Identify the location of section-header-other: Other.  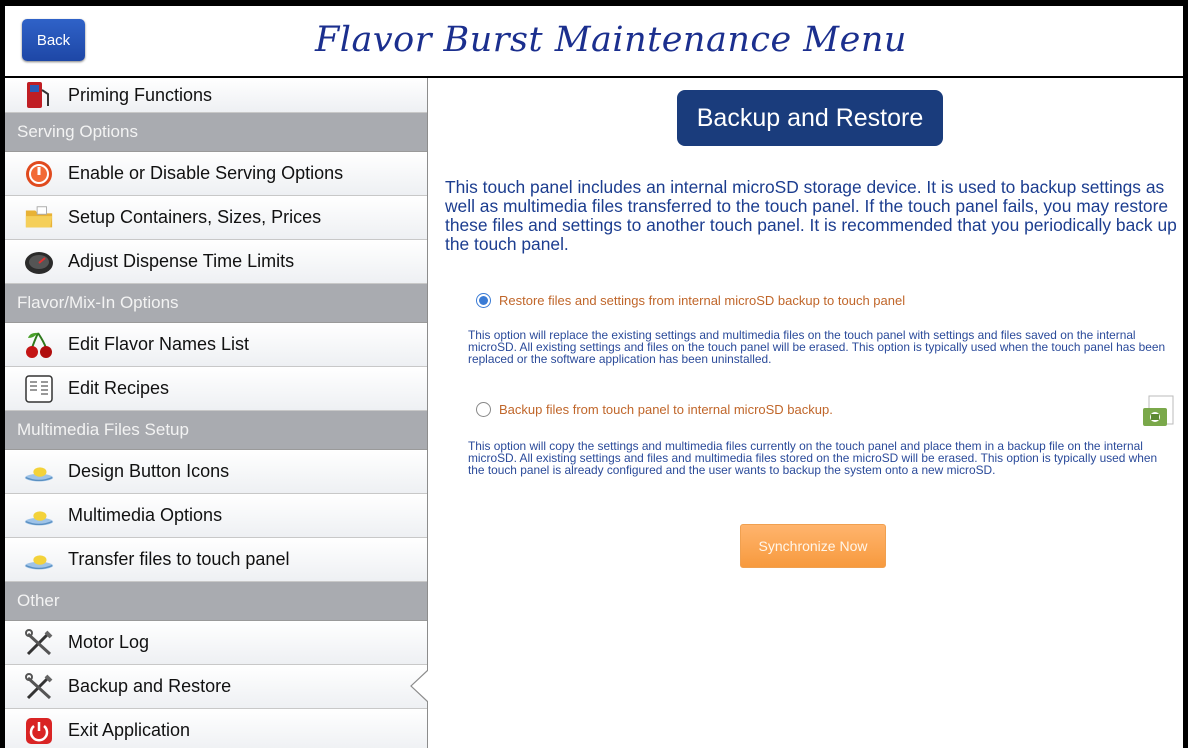
(216, 601).